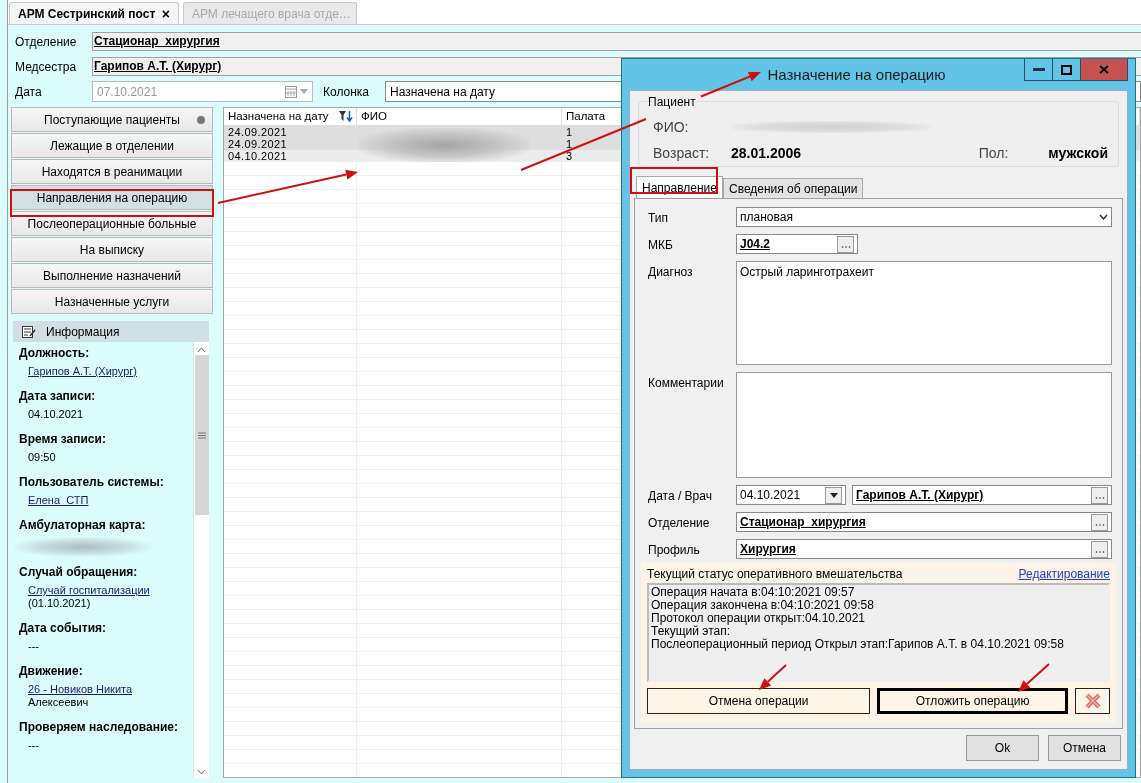  Describe the element at coordinates (679, 187) in the screenshot. I see `tab: Направление` at that location.